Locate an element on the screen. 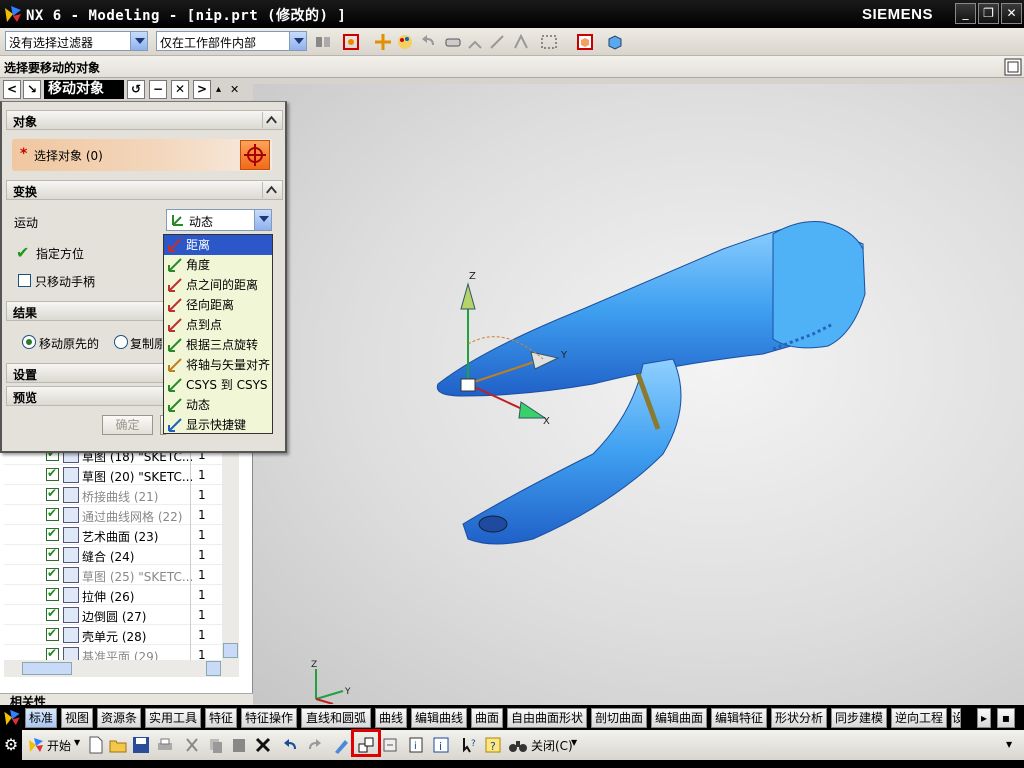 This screenshot has width=1024, height=768. motion-option: 动态 is located at coordinates (218, 405).